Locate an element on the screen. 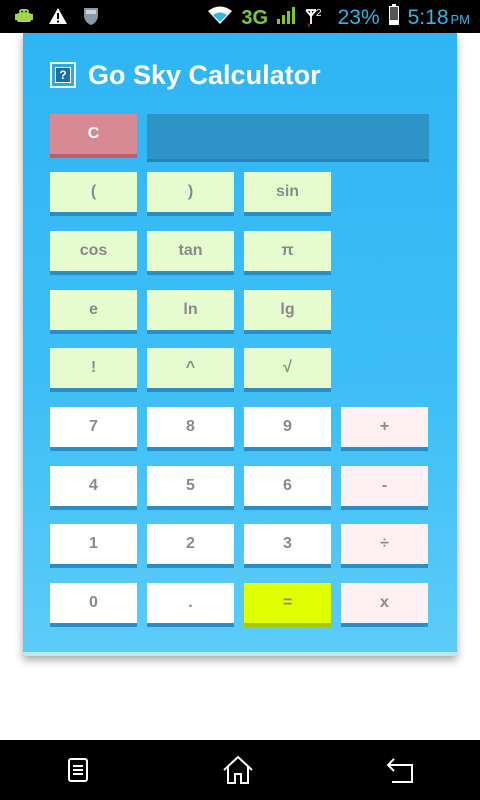  battery-icon is located at coordinates (394, 17).